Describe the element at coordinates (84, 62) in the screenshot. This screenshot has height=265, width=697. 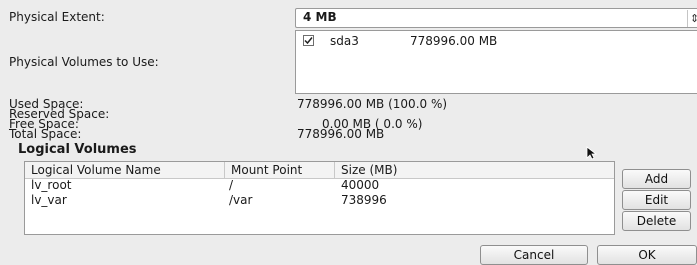
I see `pv-label: Physical Volumes to Use:` at that location.